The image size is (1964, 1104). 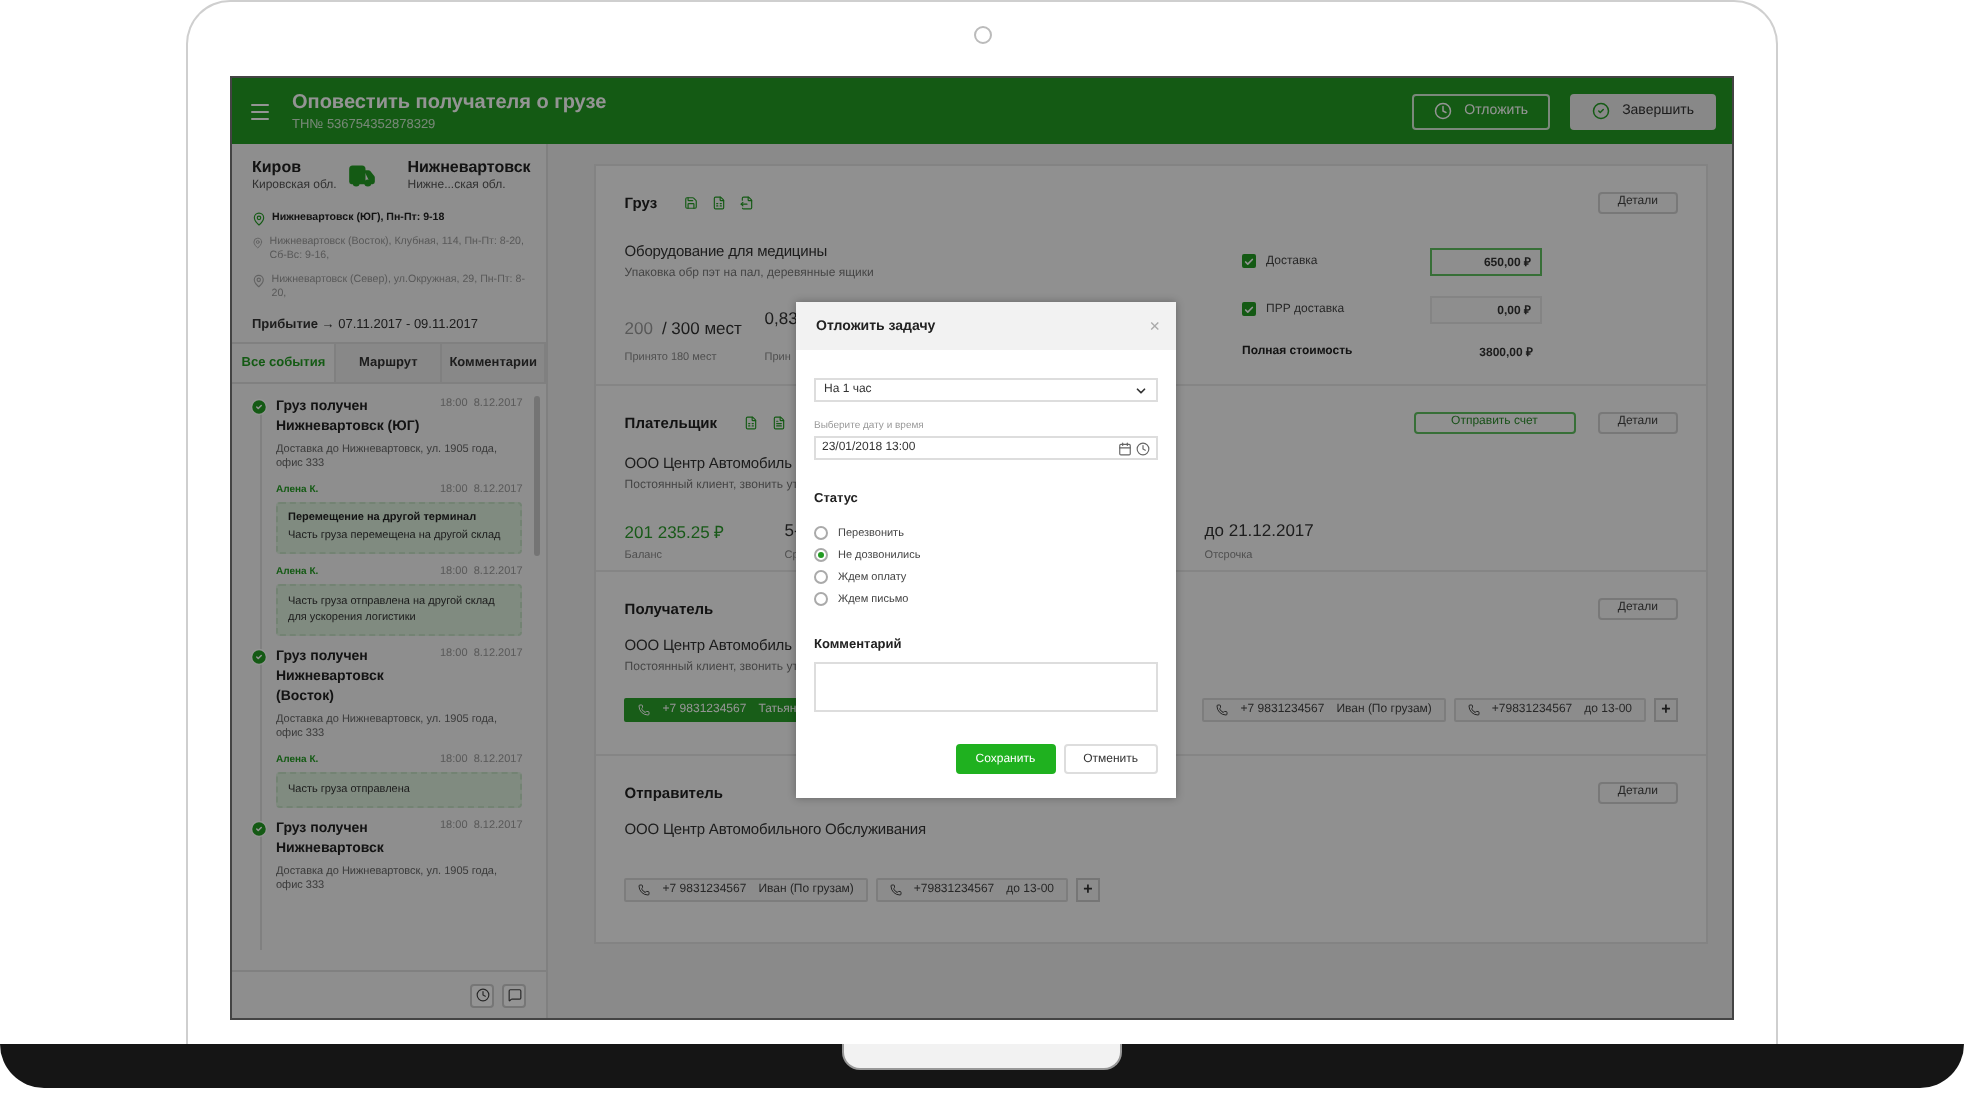 I want to click on truck-icon, so click(x=361, y=175).